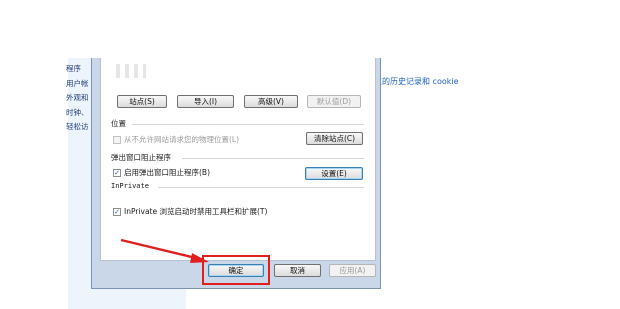  What do you see at coordinates (199, 258) in the screenshot?
I see `arrow-head` at bounding box center [199, 258].